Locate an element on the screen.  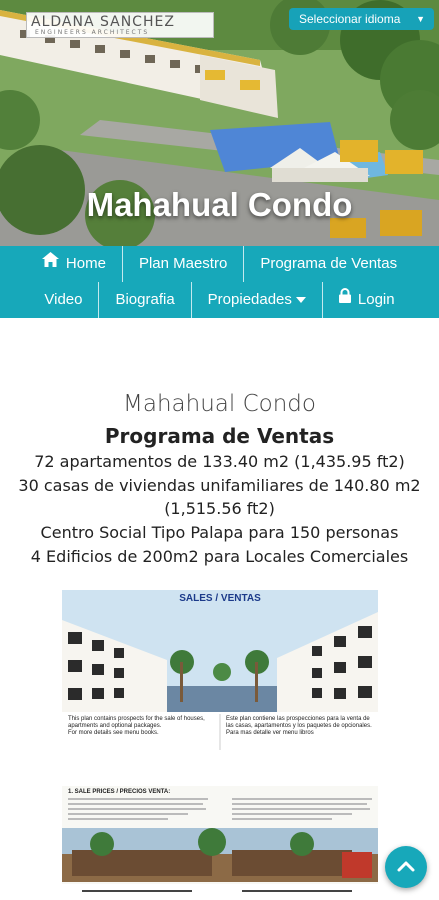
language-select-button: Seleccionar idioma ▼ is located at coordinates (361, 19).